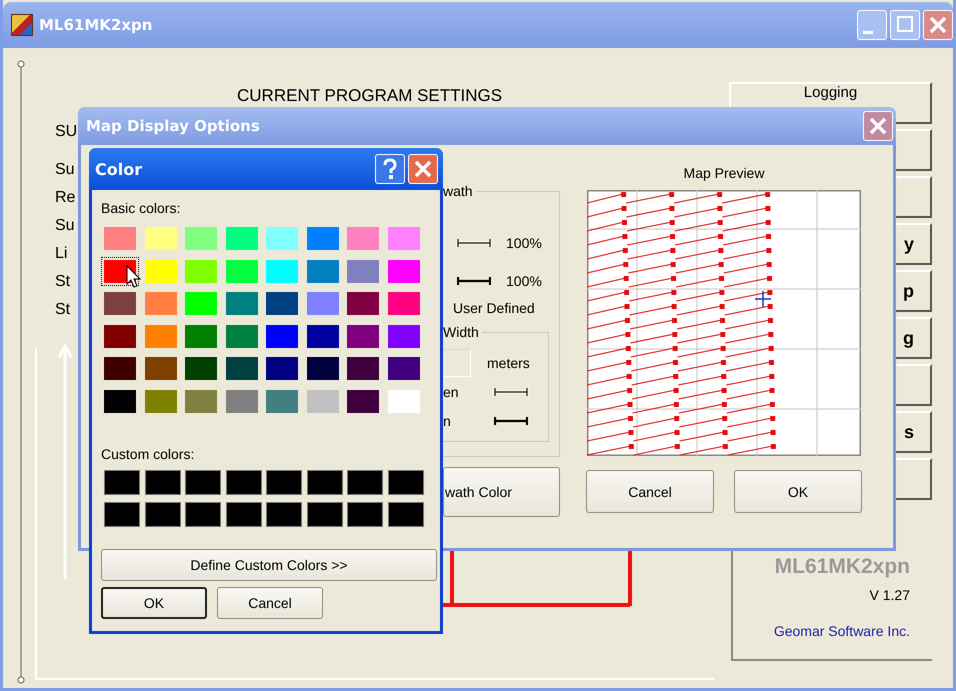 The height and width of the screenshot is (691, 956). Describe the element at coordinates (66, 132) in the screenshot. I see `setting-label: SU` at that location.